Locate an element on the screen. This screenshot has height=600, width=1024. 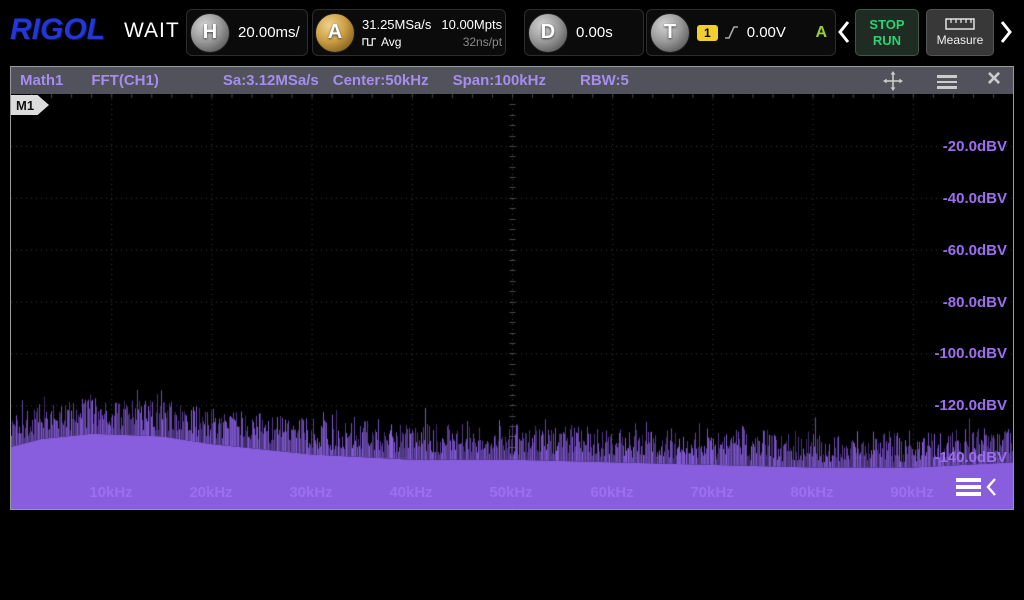
delay-value: 0.00s is located at coordinates (594, 32).